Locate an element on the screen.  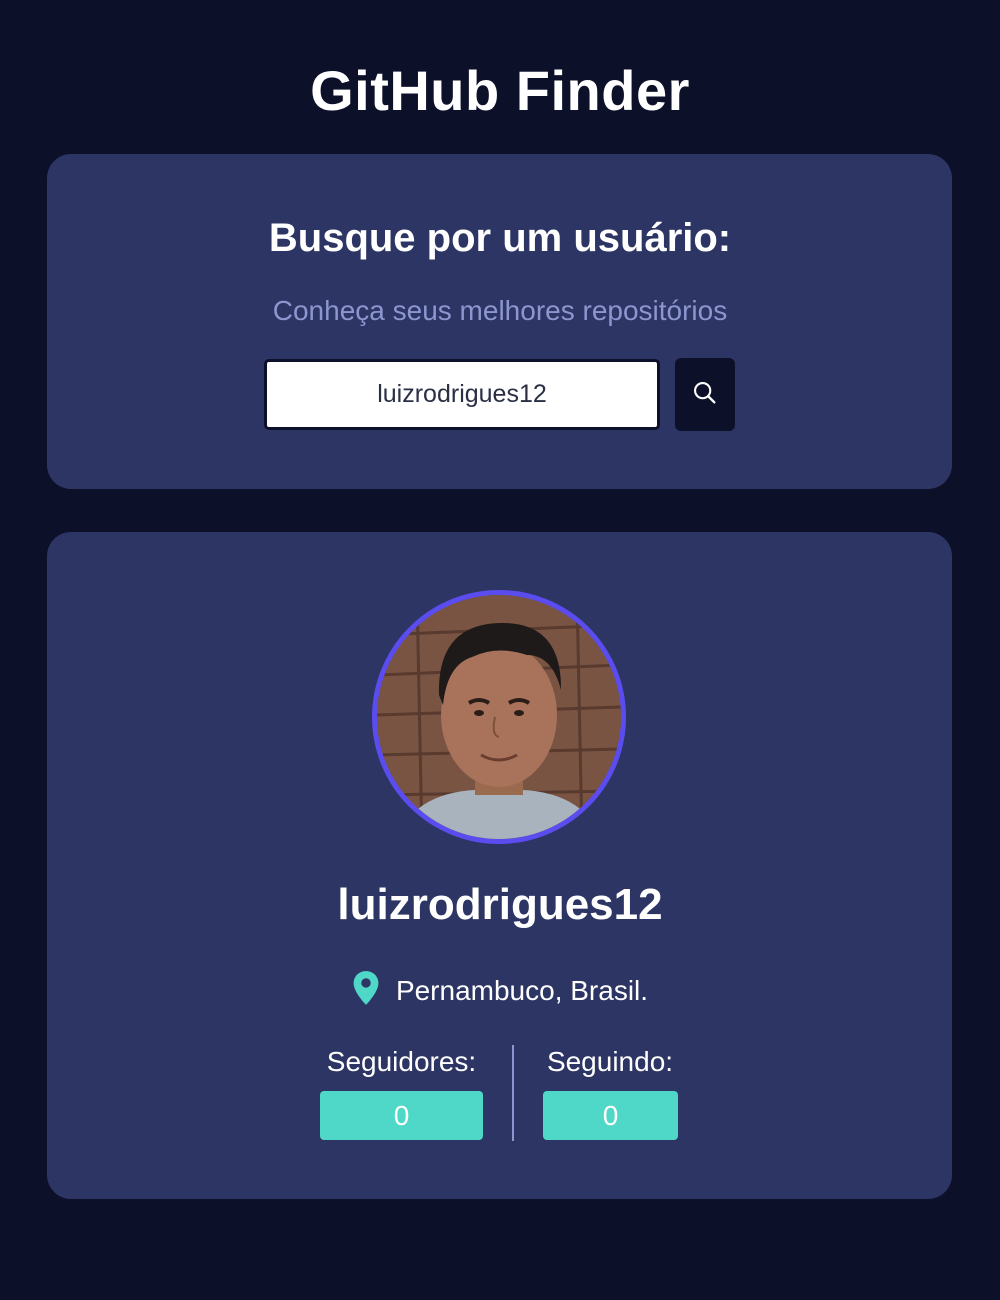
search-button is located at coordinates (705, 394).